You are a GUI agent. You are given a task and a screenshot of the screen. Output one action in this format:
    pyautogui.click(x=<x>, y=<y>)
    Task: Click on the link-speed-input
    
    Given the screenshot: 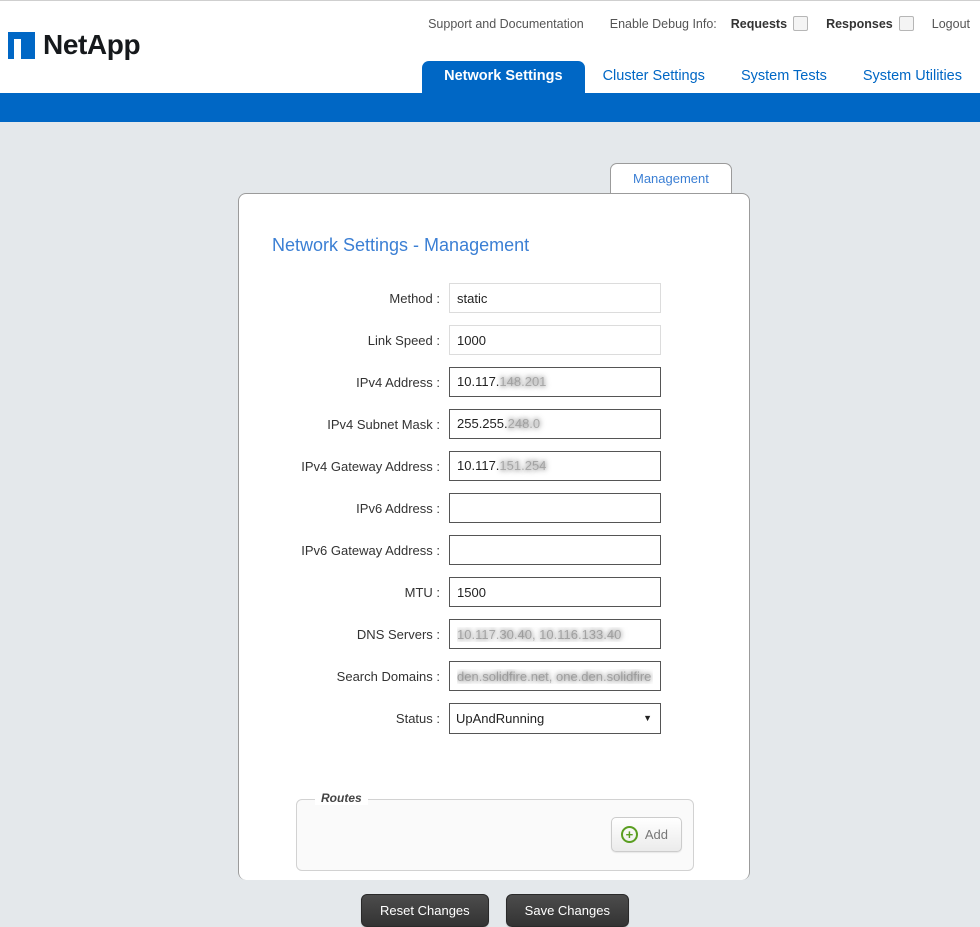 What is the action you would take?
    pyautogui.click(x=555, y=340)
    